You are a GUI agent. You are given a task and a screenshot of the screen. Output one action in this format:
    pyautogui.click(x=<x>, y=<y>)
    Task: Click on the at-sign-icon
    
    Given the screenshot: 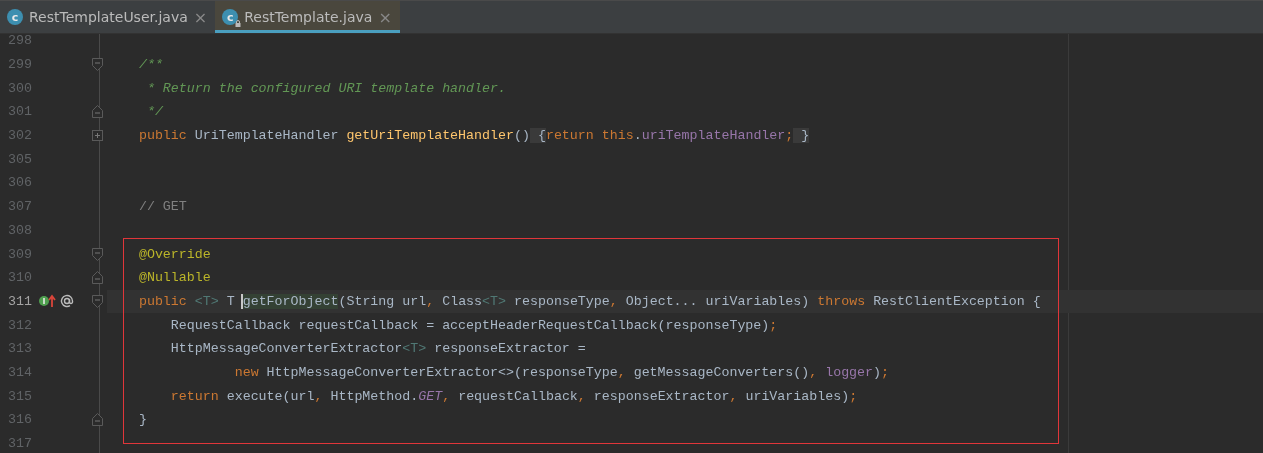 What is the action you would take?
    pyautogui.click(x=67, y=301)
    